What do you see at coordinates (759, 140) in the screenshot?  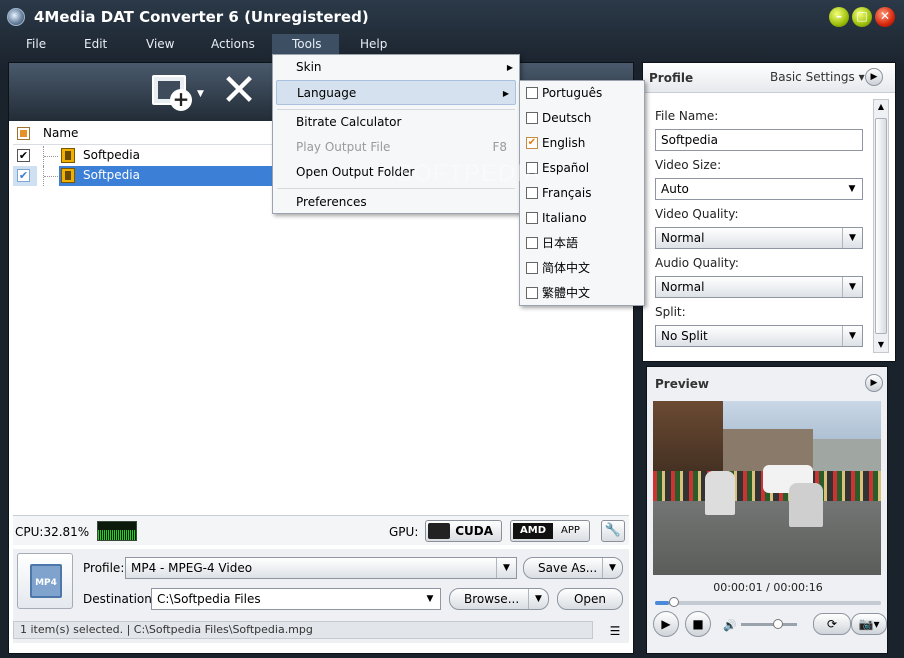 I see `file-name-input: Softpedia` at bounding box center [759, 140].